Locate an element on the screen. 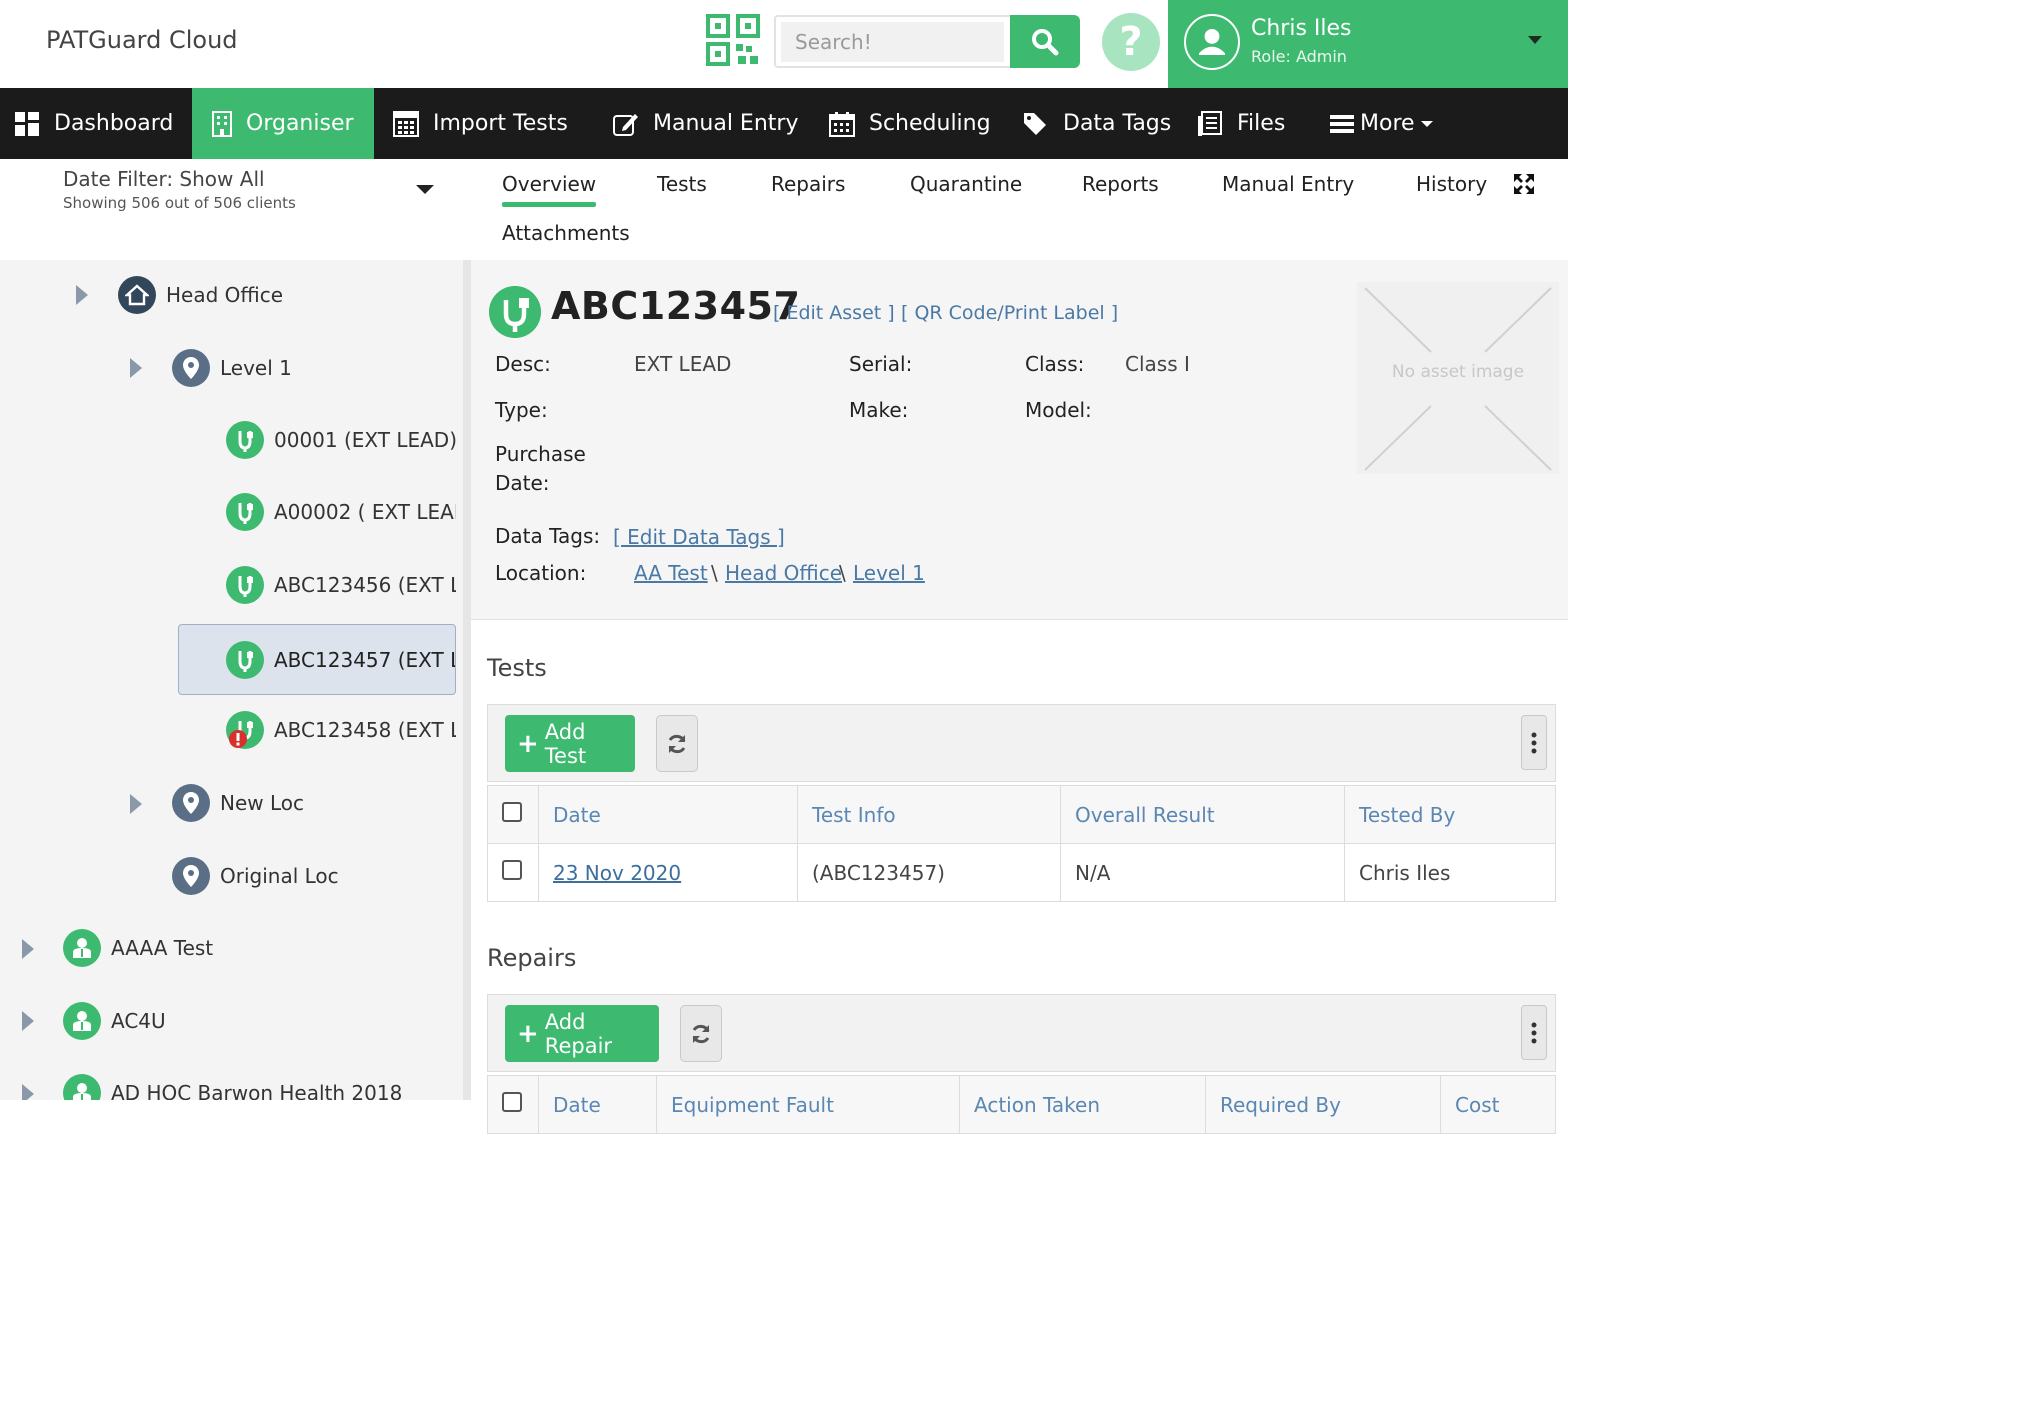 The height and width of the screenshot is (1424, 2030). plug-failed-icon is located at coordinates (245, 730).